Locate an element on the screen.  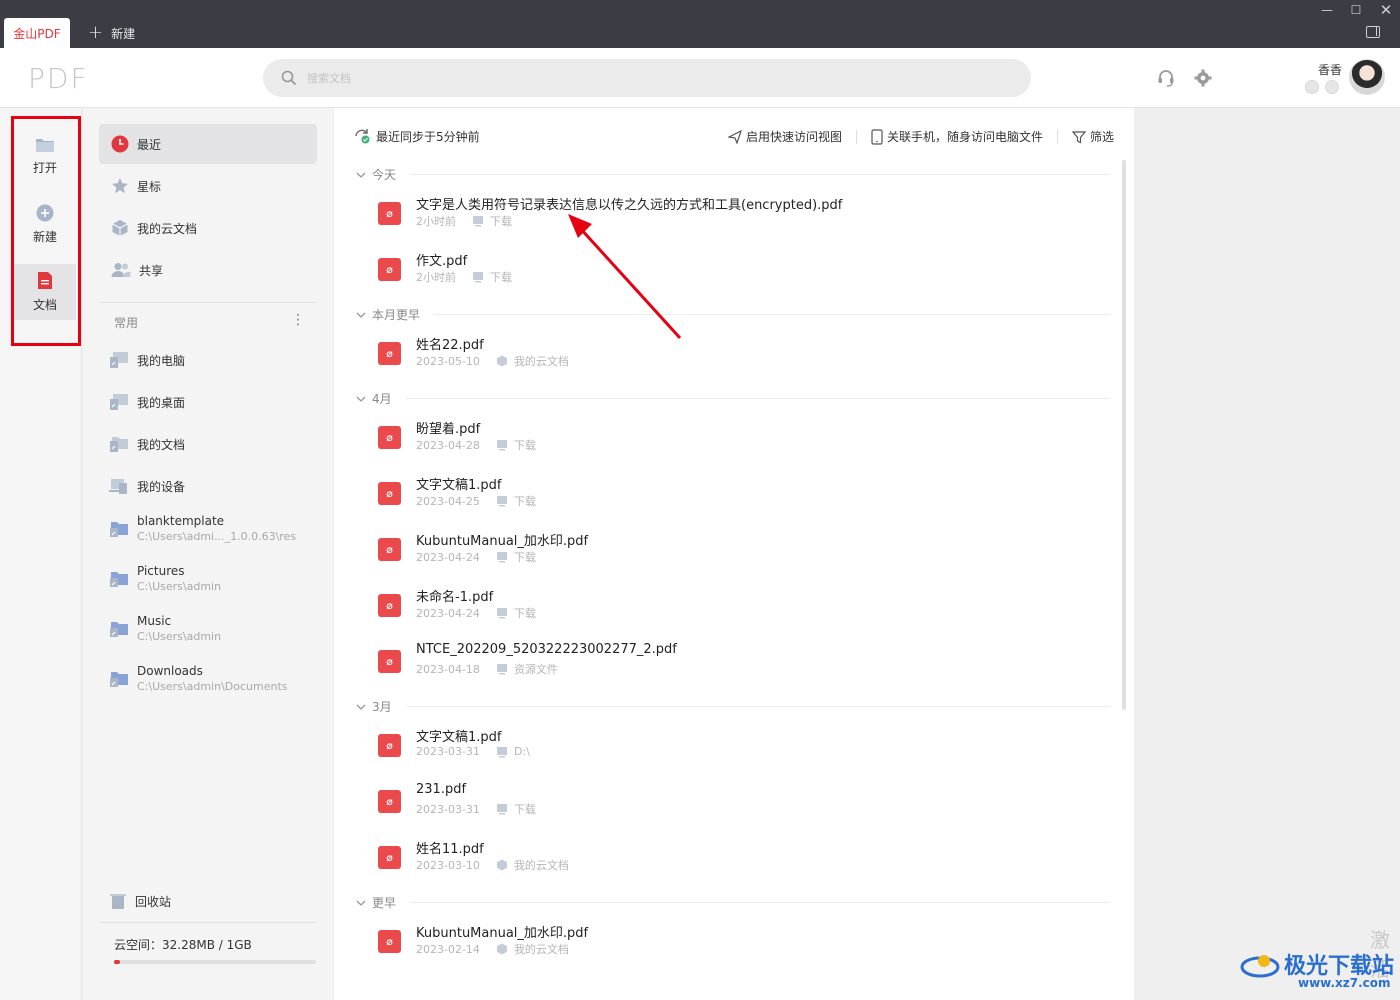
file-date: 2023-04-28 is located at coordinates (448, 445).